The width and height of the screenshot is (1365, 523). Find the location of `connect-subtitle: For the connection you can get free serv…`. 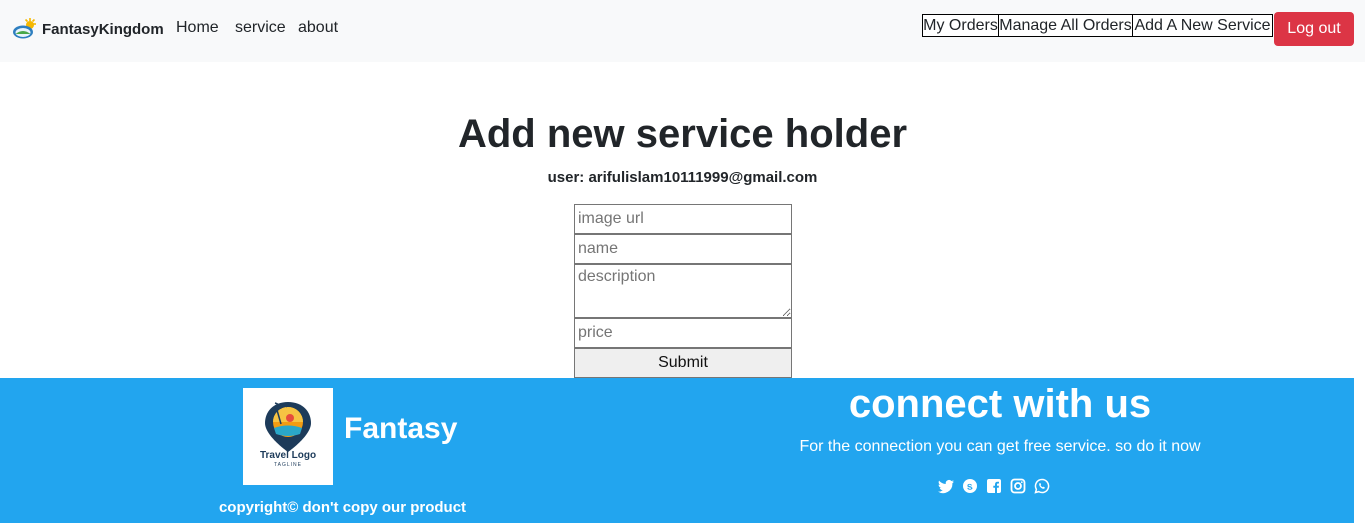

connect-subtitle: For the connection you can get free serv… is located at coordinates (1000, 446).